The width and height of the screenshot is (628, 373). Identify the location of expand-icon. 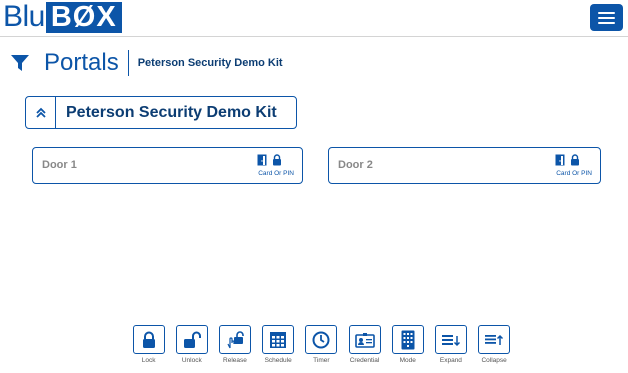
(450, 340).